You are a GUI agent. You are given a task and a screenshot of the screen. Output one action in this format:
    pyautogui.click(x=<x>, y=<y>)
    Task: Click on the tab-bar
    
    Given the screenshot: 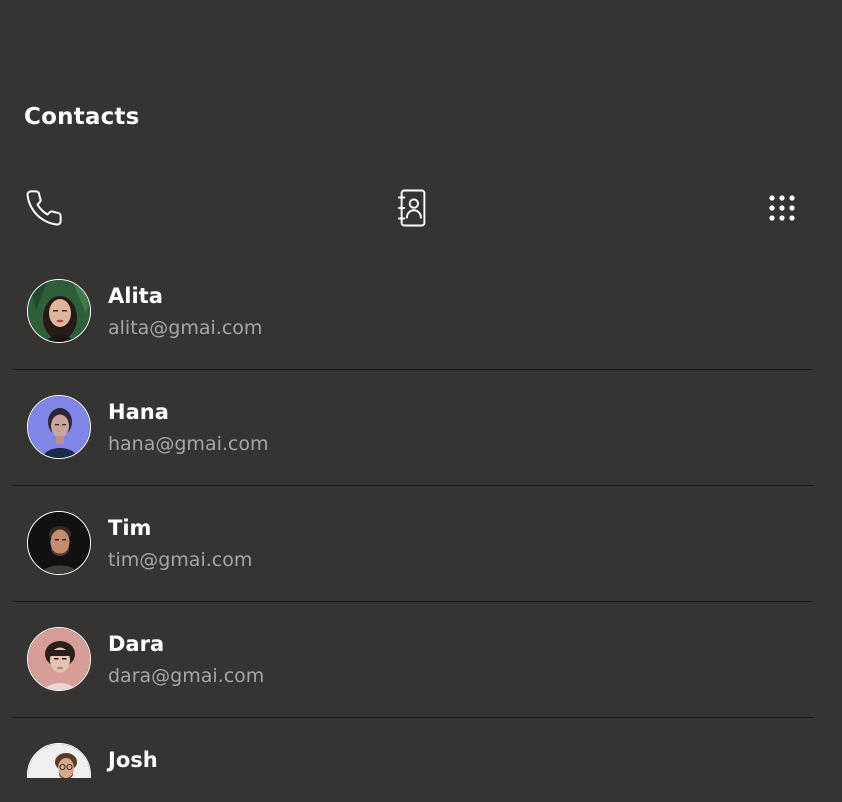 What is the action you would take?
    pyautogui.click(x=421, y=208)
    